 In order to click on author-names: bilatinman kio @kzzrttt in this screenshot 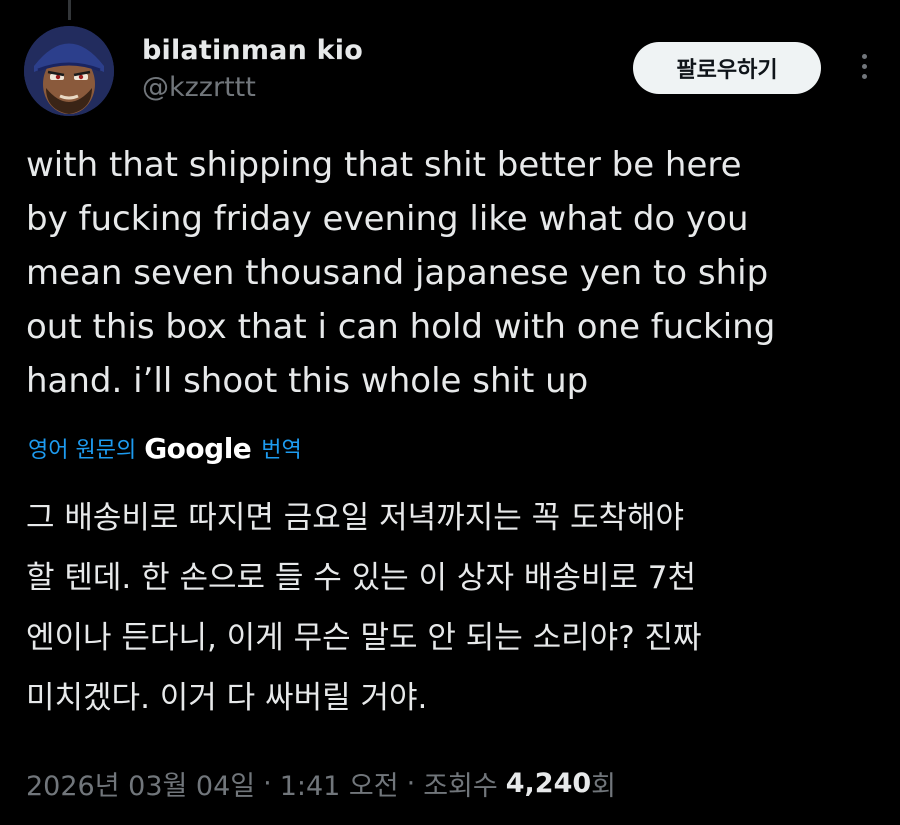, I will do `click(252, 70)`.